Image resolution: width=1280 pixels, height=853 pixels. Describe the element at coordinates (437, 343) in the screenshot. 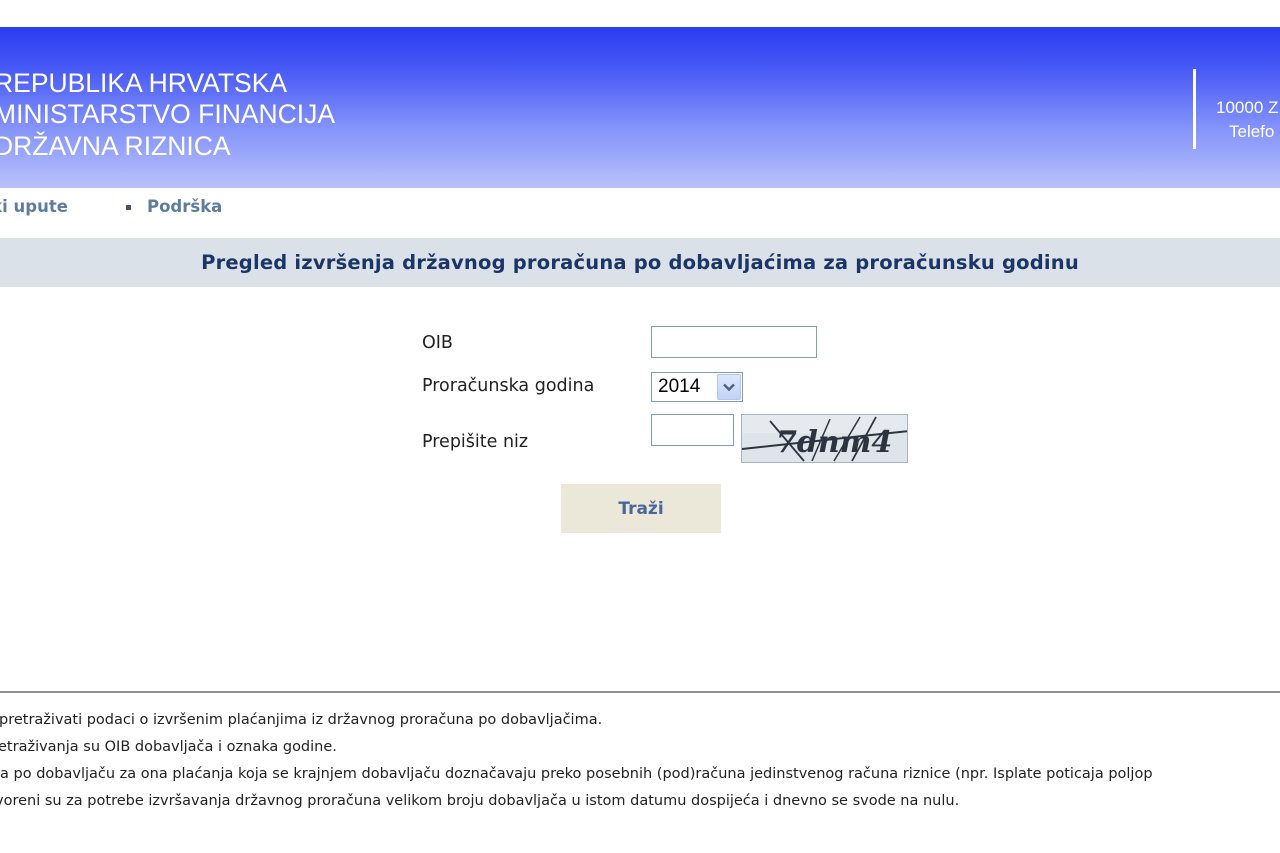

I see `oib-label: OIB` at that location.